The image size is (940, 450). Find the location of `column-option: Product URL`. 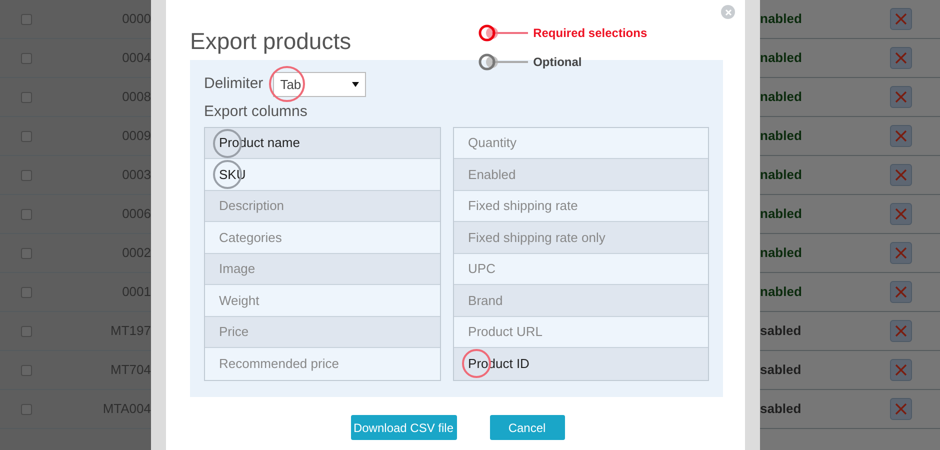

column-option: Product URL is located at coordinates (581, 332).